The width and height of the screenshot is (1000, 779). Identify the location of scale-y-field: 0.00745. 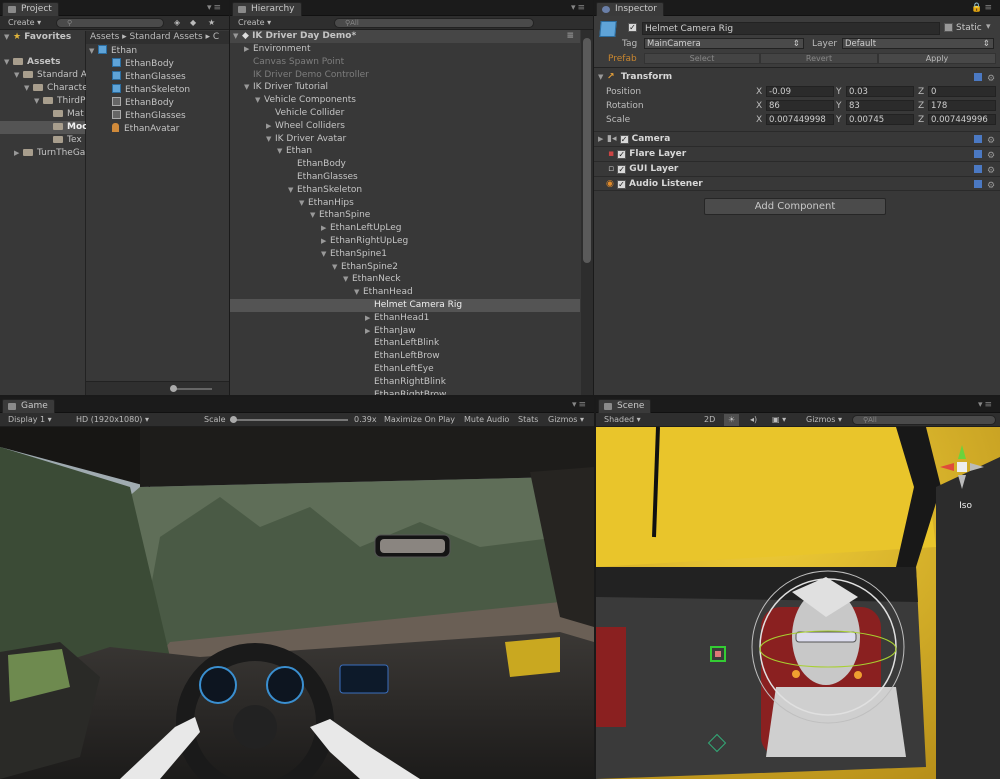
(880, 119).